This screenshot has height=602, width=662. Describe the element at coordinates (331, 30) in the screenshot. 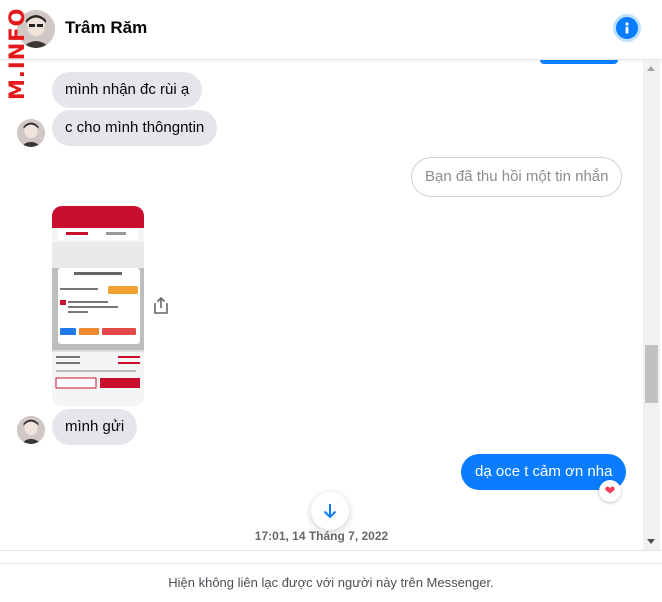

I see `conversation-header: Trâm Răm` at that location.